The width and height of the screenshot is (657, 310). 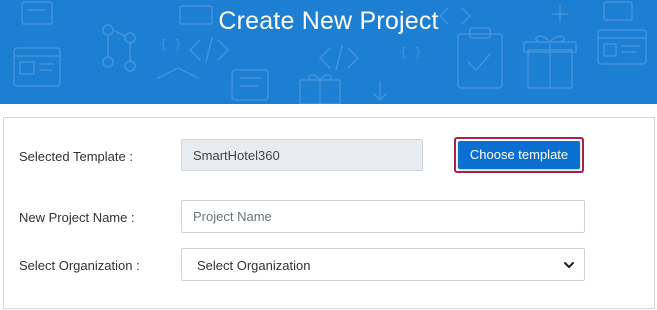 I want to click on choose-template-button: Choose template, so click(x=519, y=155).